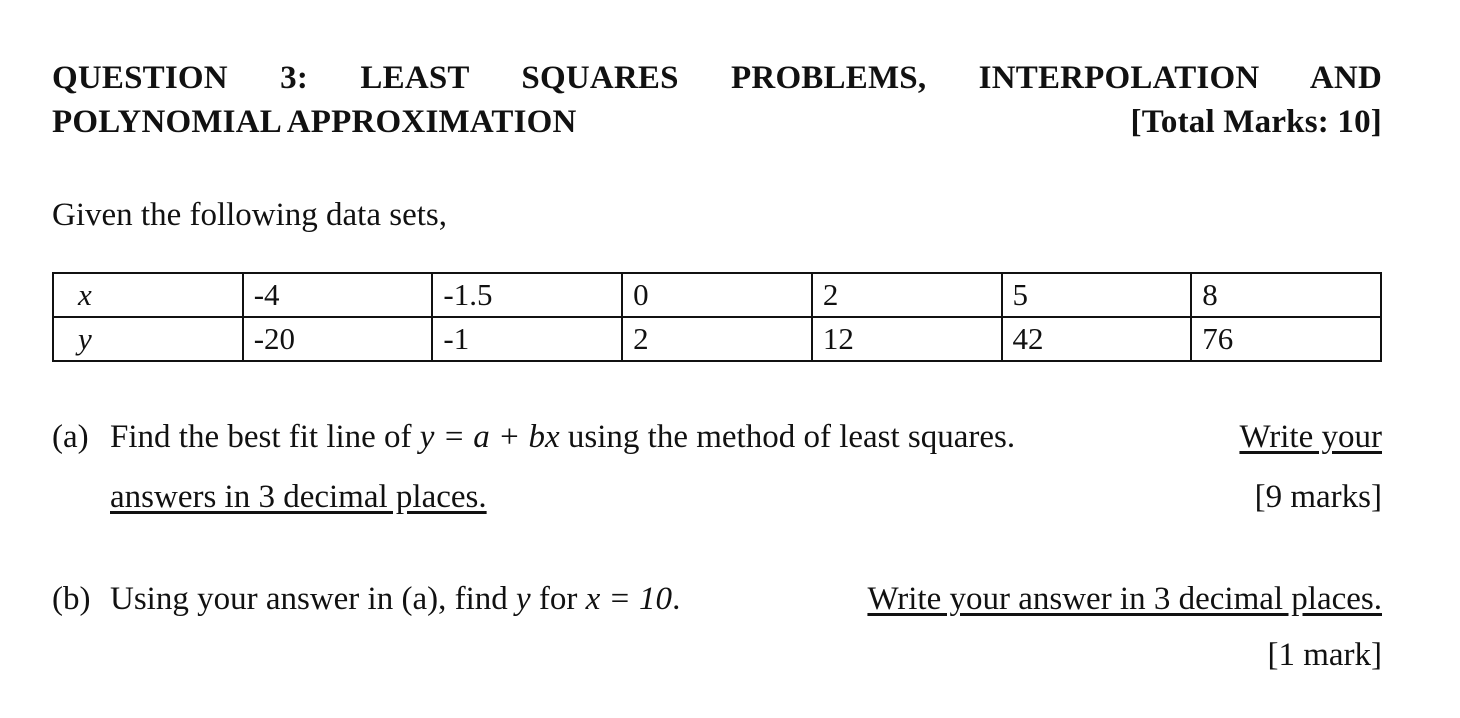 This screenshot has width=1460, height=718. Describe the element at coordinates (309, 599) in the screenshot. I see `part-b-text: Using your answer in (a), find` at that location.